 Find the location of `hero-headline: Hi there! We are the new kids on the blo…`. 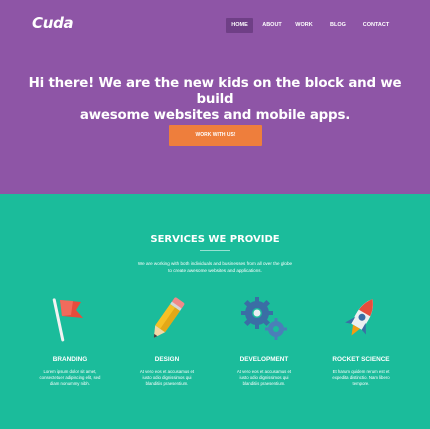

hero-headline: Hi there! We are the new kids on the blo… is located at coordinates (215, 100).